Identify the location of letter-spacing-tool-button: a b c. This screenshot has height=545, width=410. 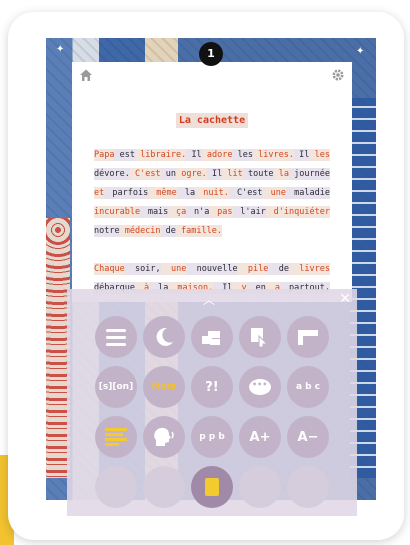
(308, 387).